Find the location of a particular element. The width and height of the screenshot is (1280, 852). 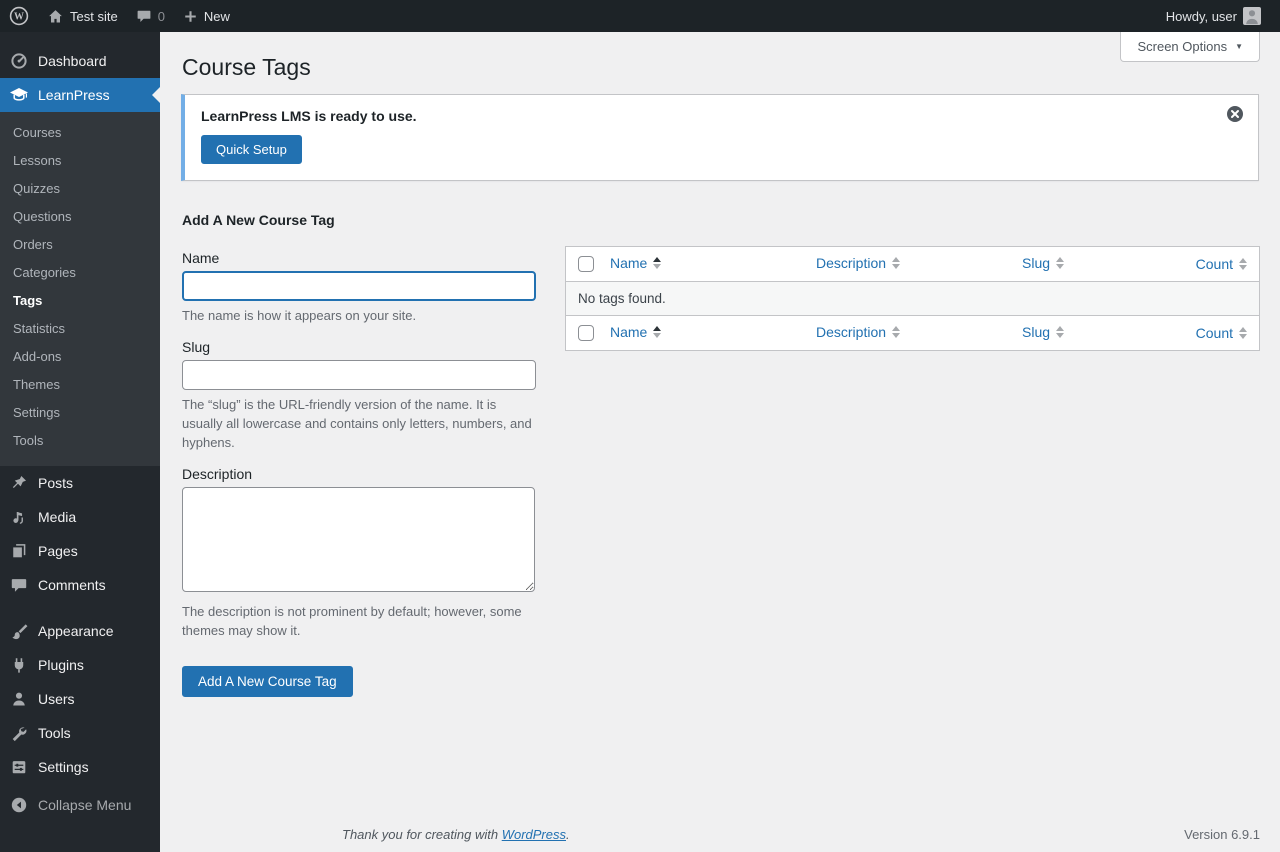

form-heading: Add A New Course Tag is located at coordinates (258, 220).